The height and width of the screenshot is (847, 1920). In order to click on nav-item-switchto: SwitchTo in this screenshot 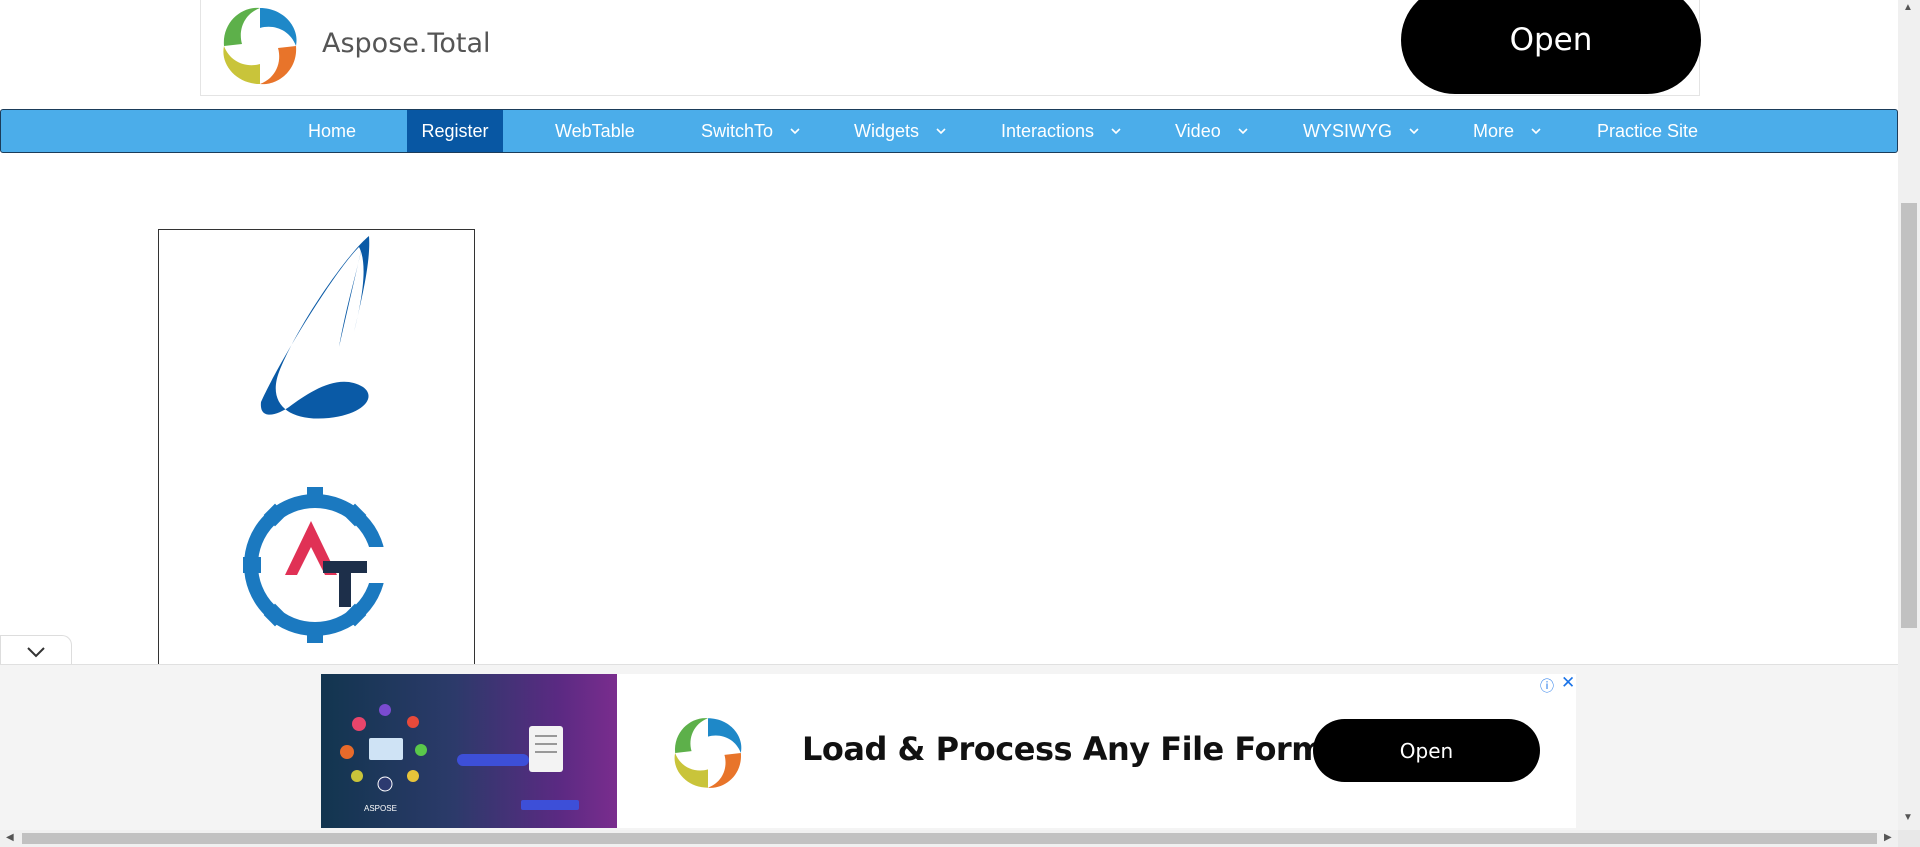, I will do `click(752, 131)`.